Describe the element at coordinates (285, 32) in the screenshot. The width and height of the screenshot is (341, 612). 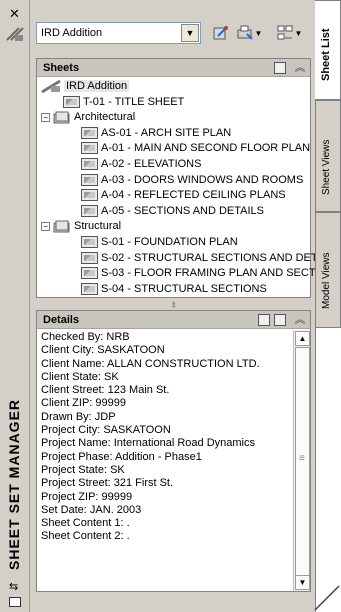
I see `sheet-selections-icon` at that location.